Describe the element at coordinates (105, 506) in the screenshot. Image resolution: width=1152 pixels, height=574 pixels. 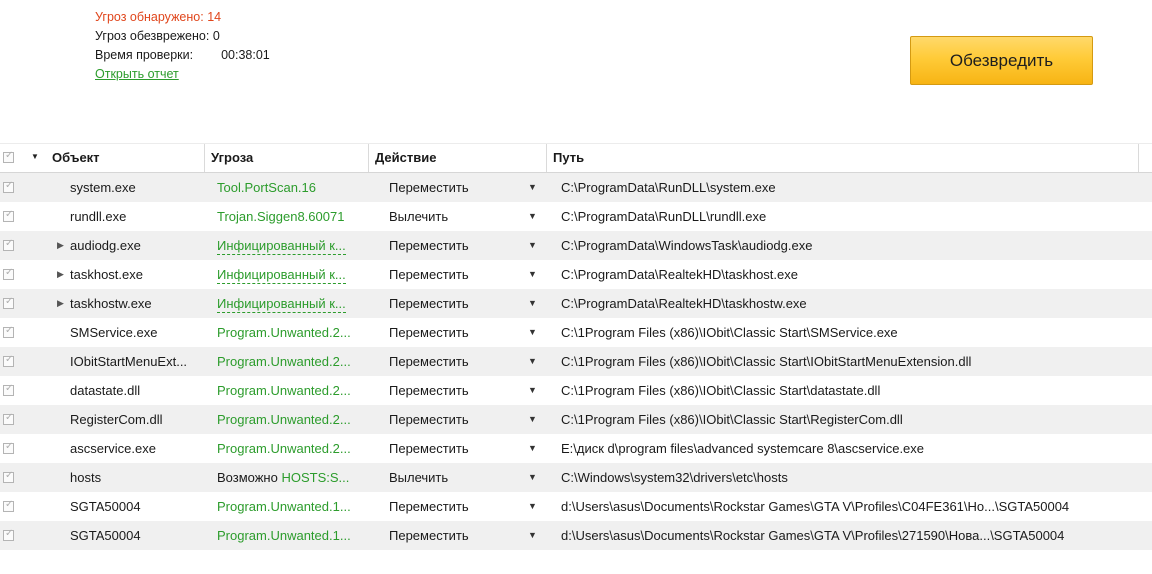
I see `object-cell: SGTA50004` at that location.